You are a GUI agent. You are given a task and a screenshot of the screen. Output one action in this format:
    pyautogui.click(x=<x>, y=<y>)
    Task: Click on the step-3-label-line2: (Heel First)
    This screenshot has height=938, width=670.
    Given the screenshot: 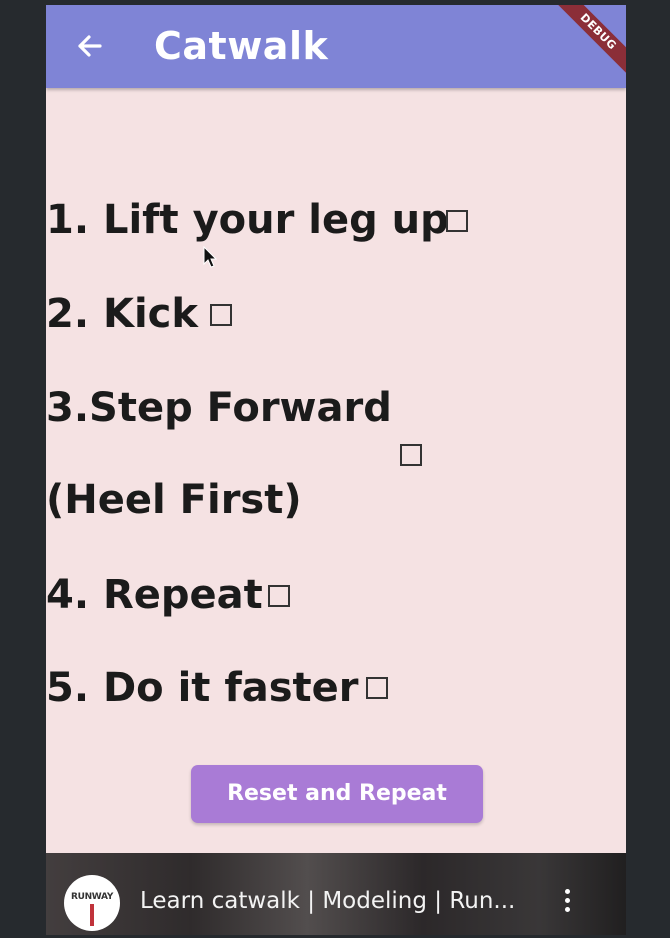 What is the action you would take?
    pyautogui.click(x=174, y=500)
    